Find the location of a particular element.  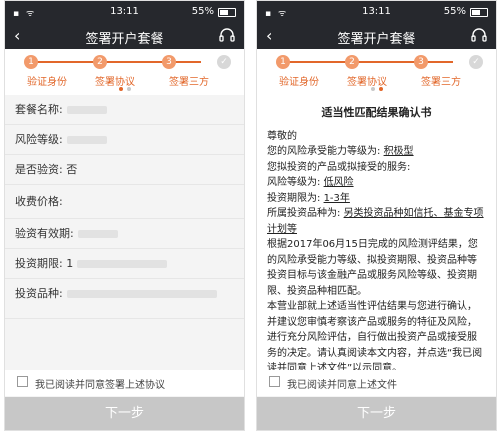

risk-capacity-value: 积极型 is located at coordinates (398, 151).